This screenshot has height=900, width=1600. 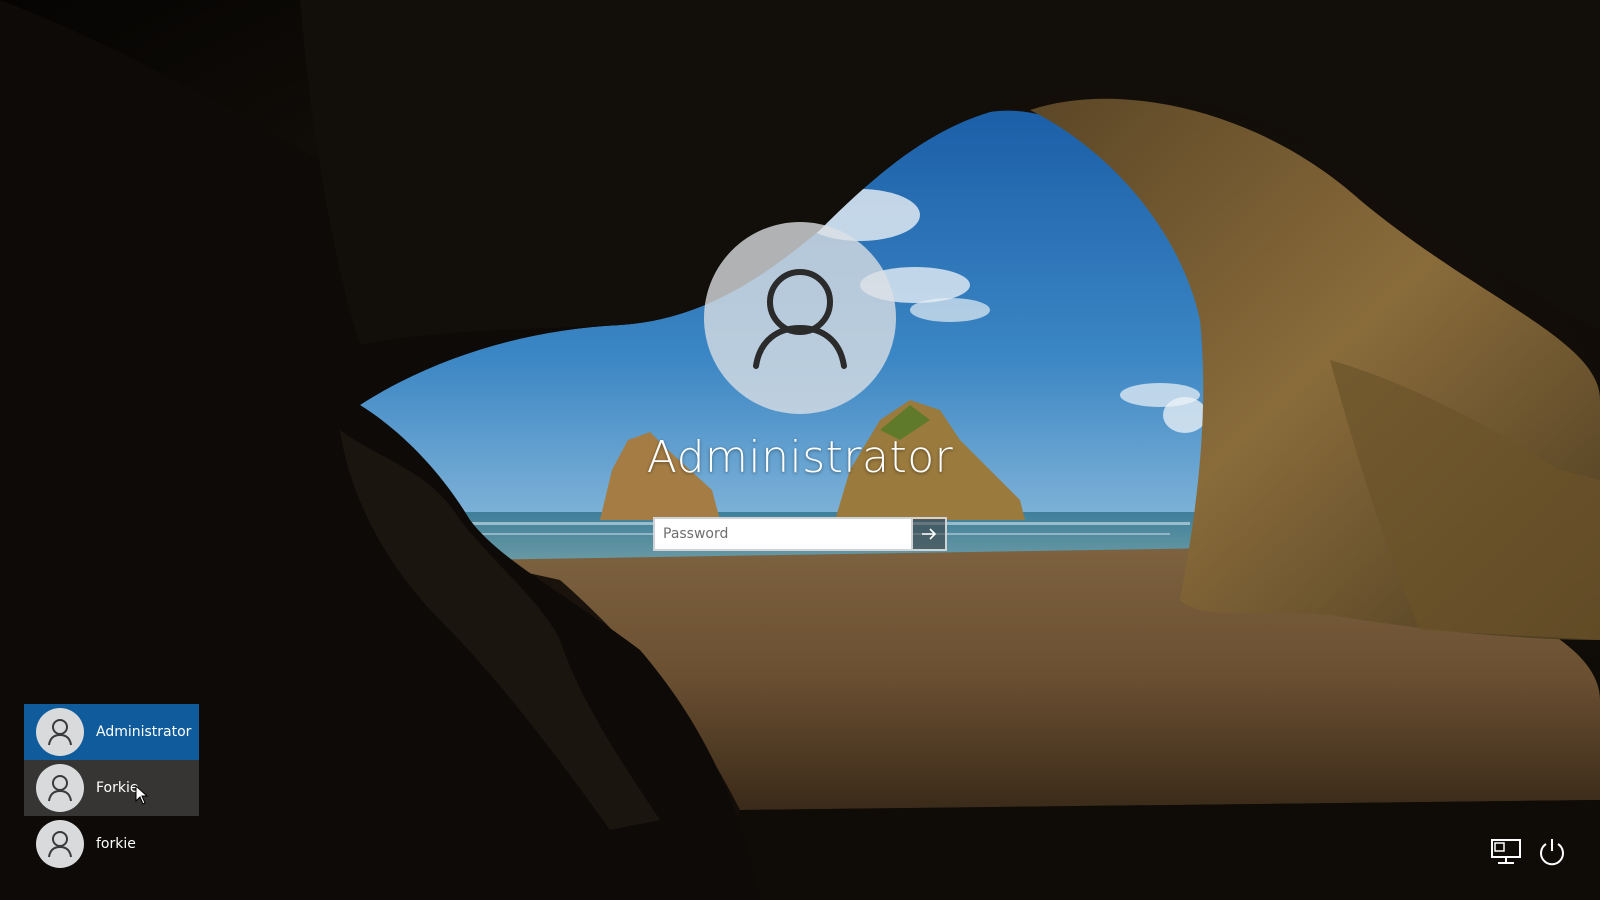 I want to click on arrow-right-icon, so click(x=929, y=534).